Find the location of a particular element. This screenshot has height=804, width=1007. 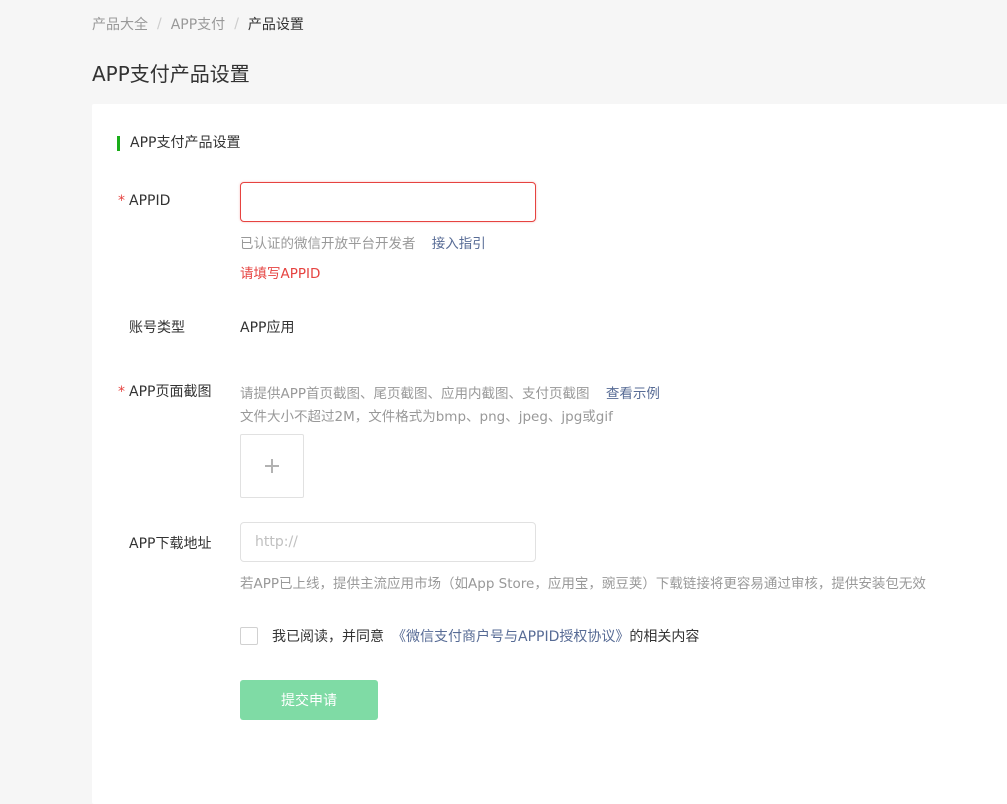

account-type-value: APP应用 is located at coordinates (267, 328).